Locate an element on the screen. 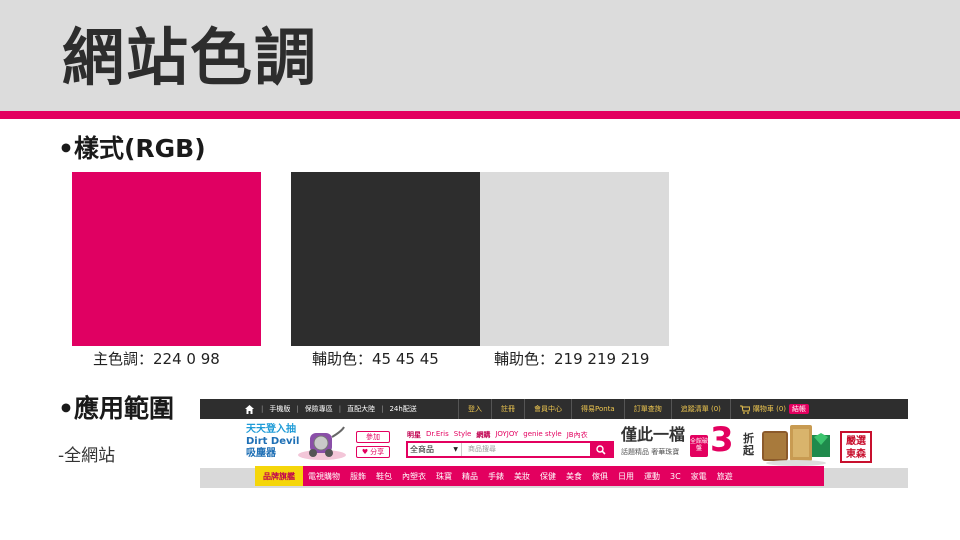 This screenshot has width=960, height=540. category-item: 服飾 is located at coordinates (358, 476).